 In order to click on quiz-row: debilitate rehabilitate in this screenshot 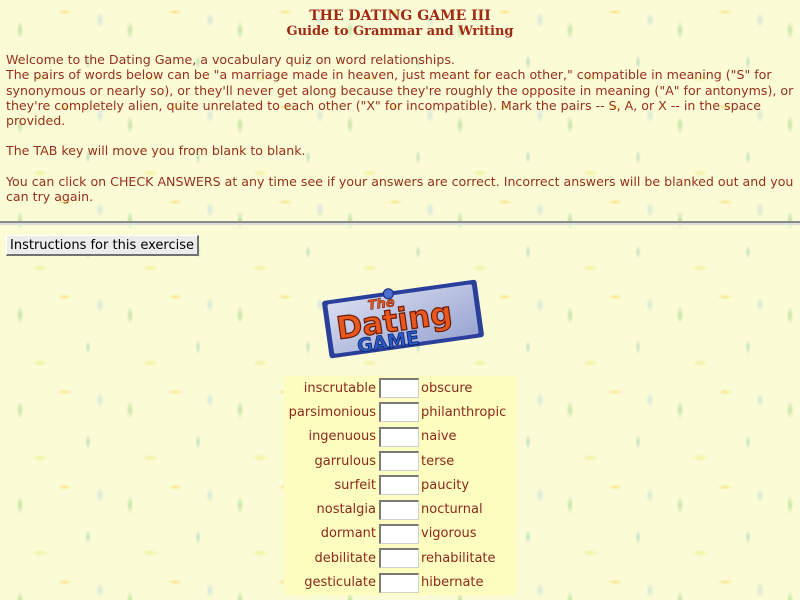, I will do `click(400, 558)`.